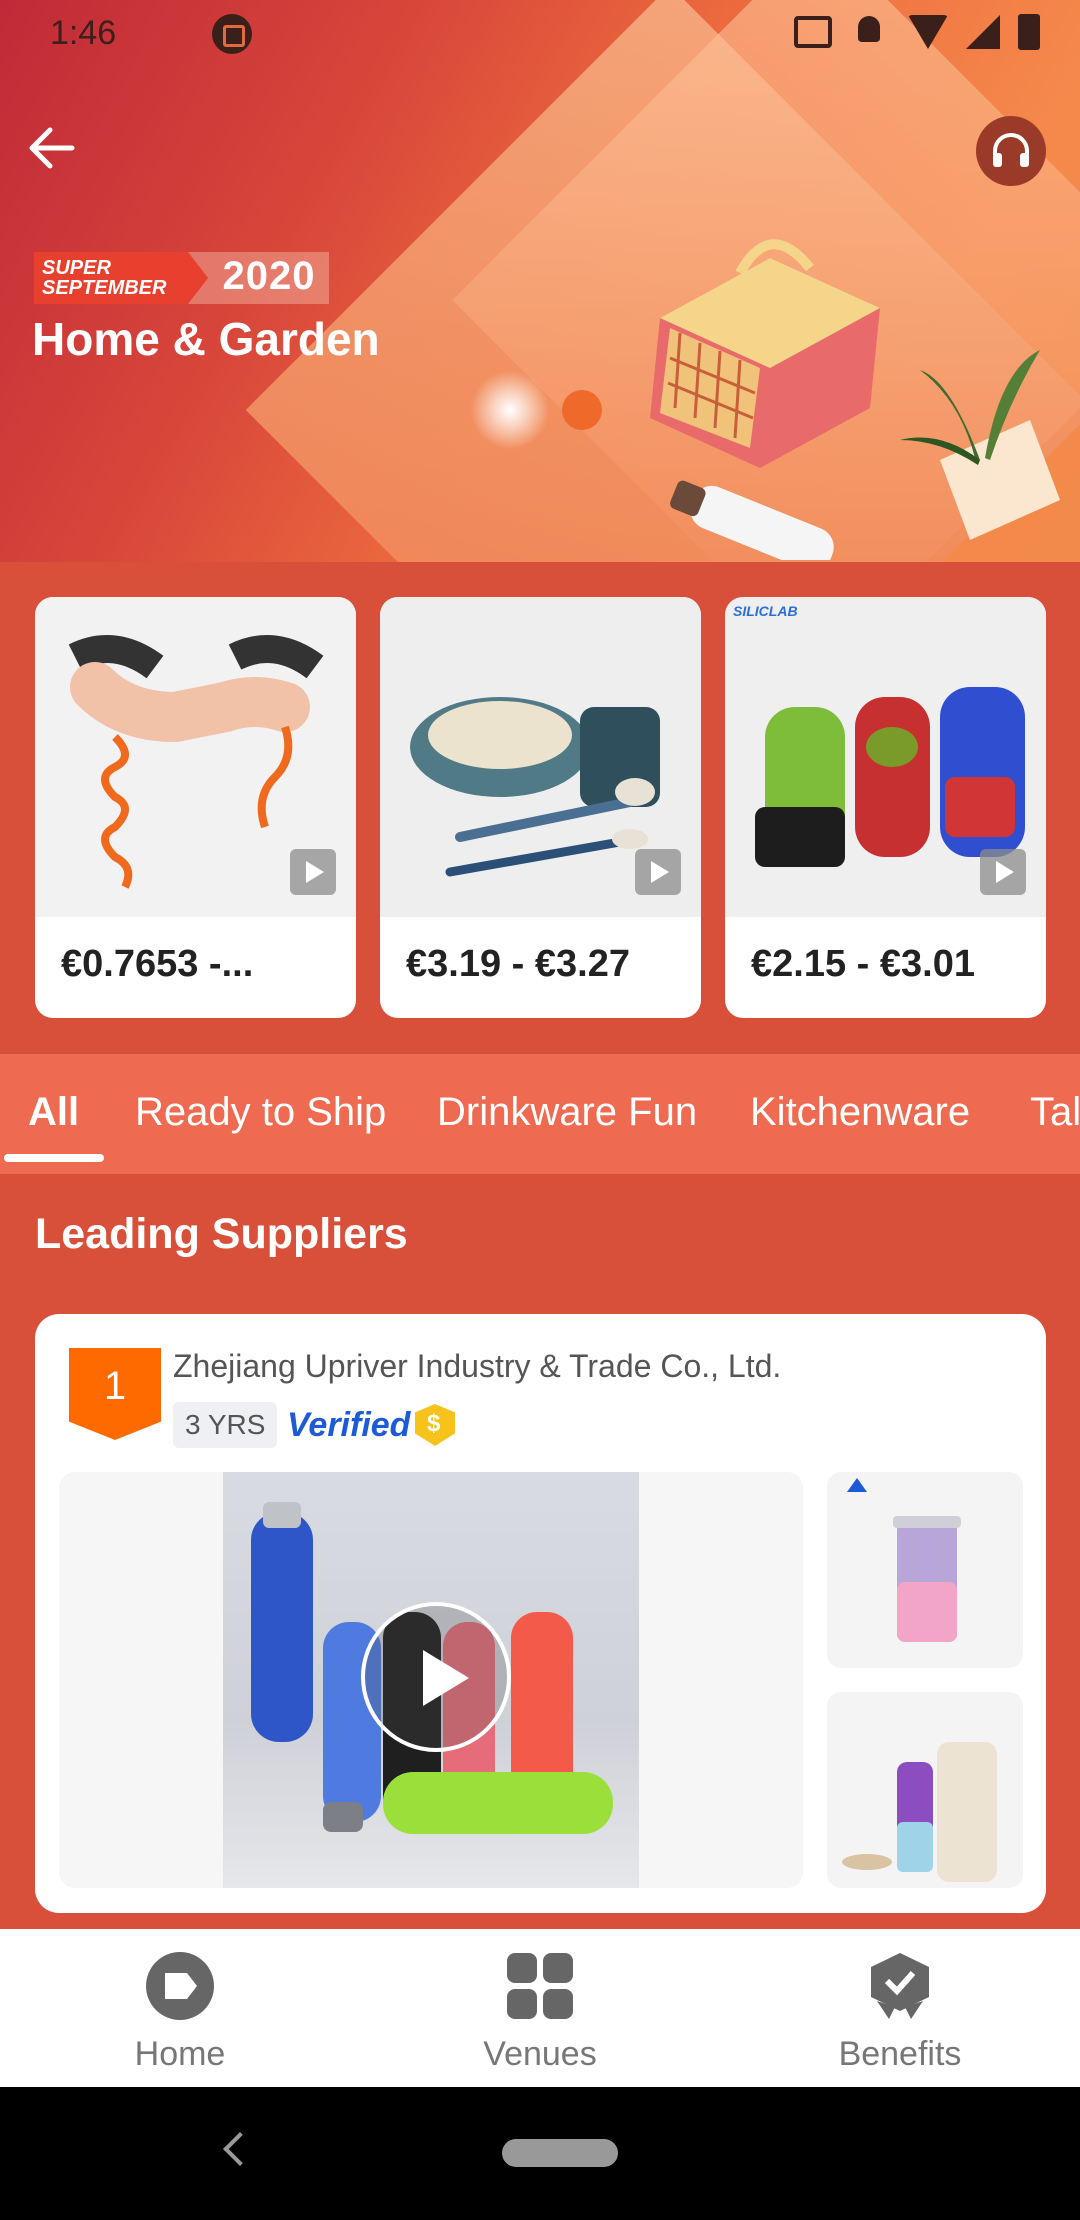 Image resolution: width=1080 pixels, height=2220 pixels. What do you see at coordinates (904, 1560) in the screenshot?
I see `tumbler-image` at bounding box center [904, 1560].